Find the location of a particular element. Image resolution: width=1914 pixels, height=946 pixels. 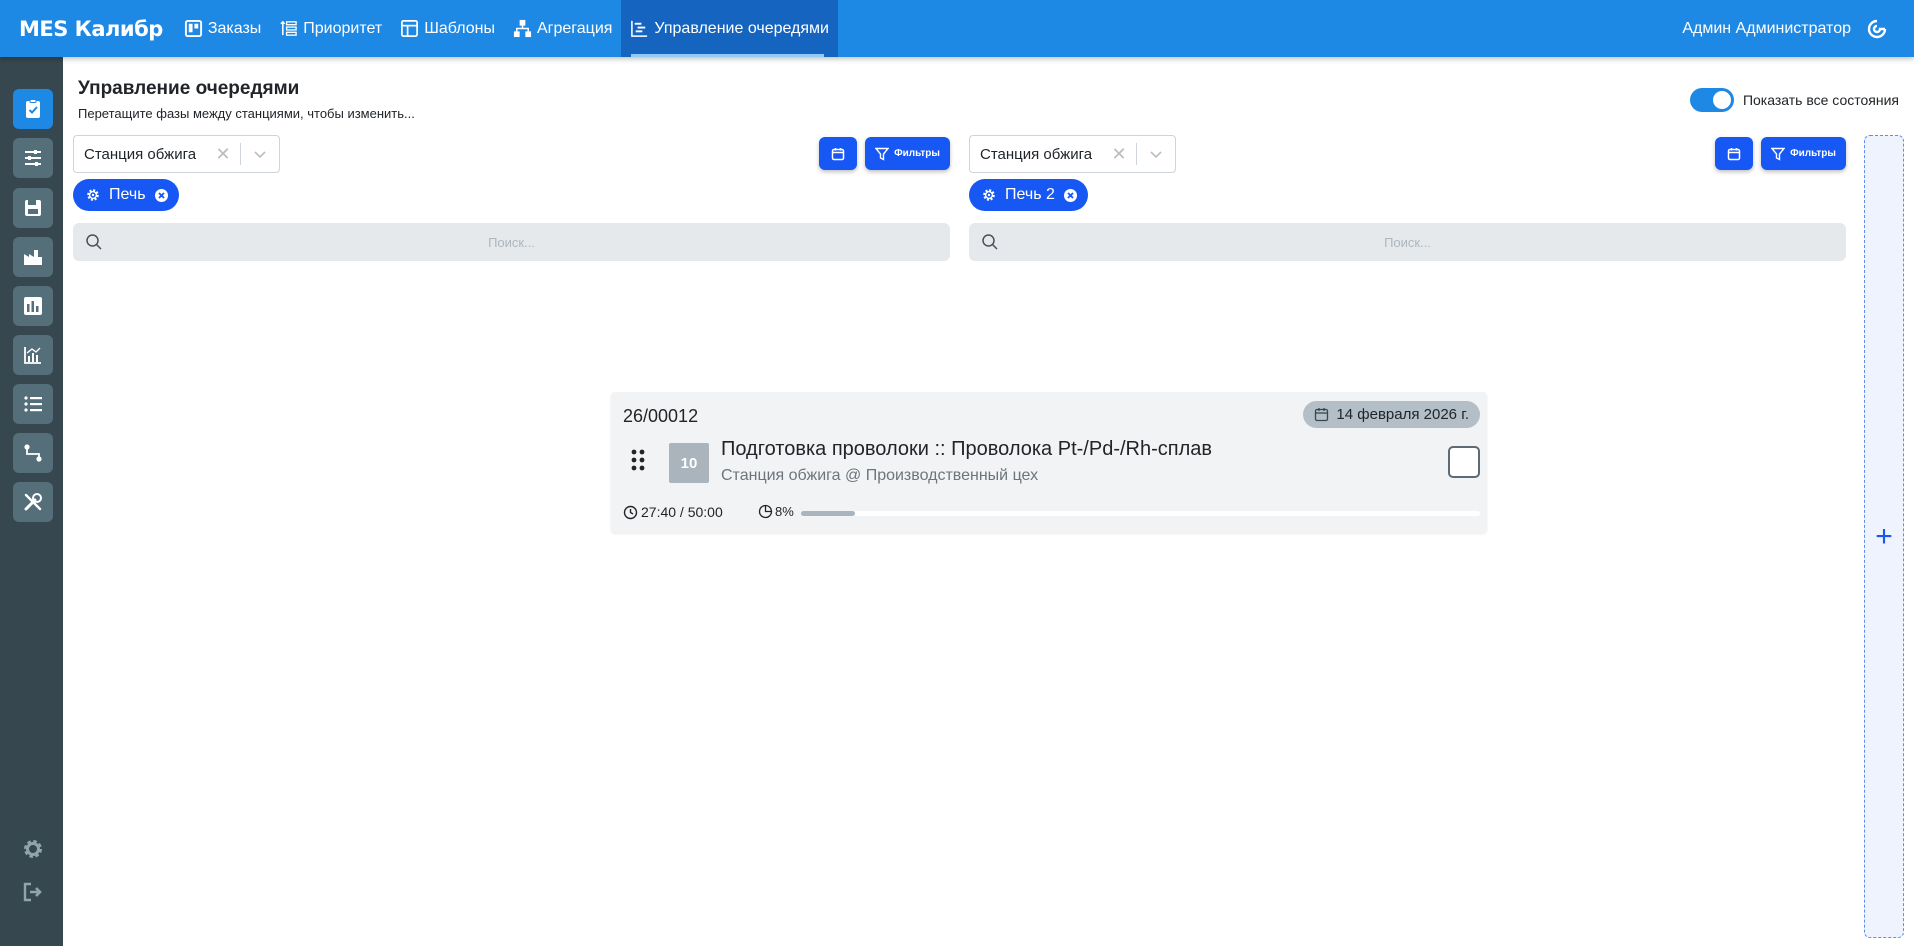

user-name: Админ Администратор is located at coordinates (1766, 29).